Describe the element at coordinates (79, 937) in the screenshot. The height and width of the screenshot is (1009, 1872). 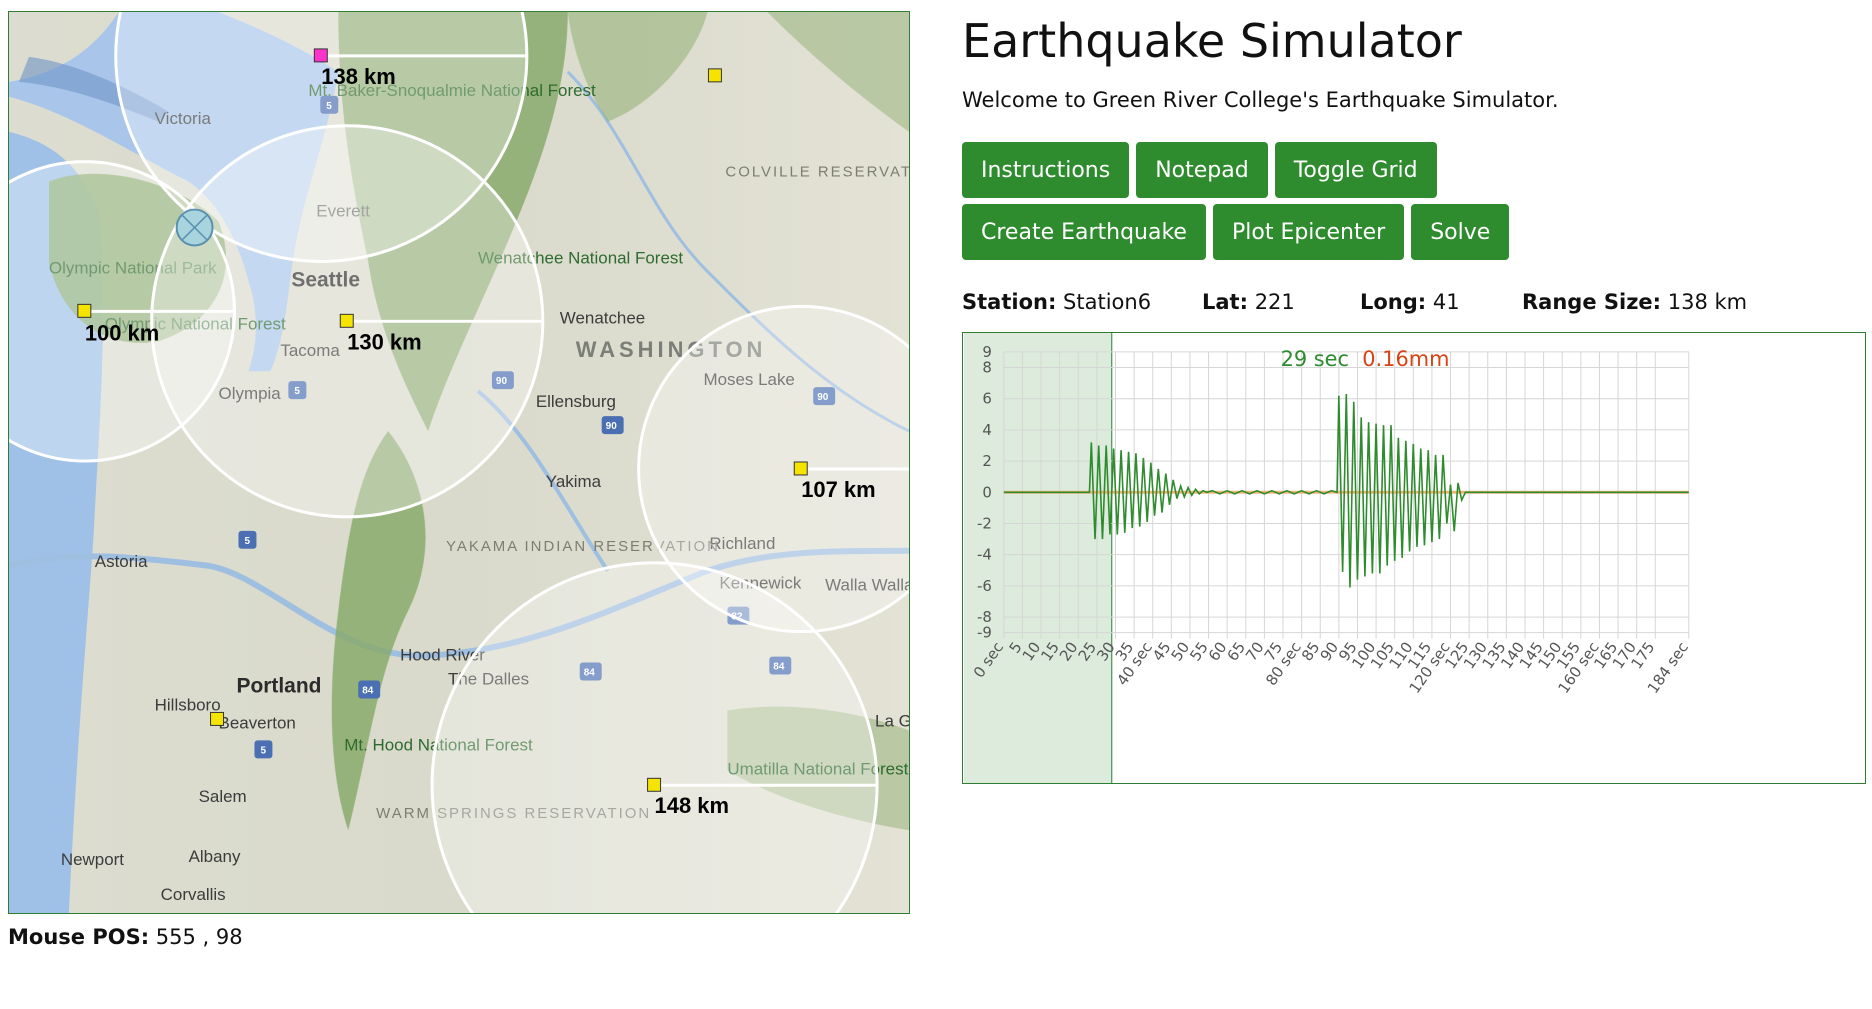
I see `mouse-pos-label: Mouse POS:` at that location.